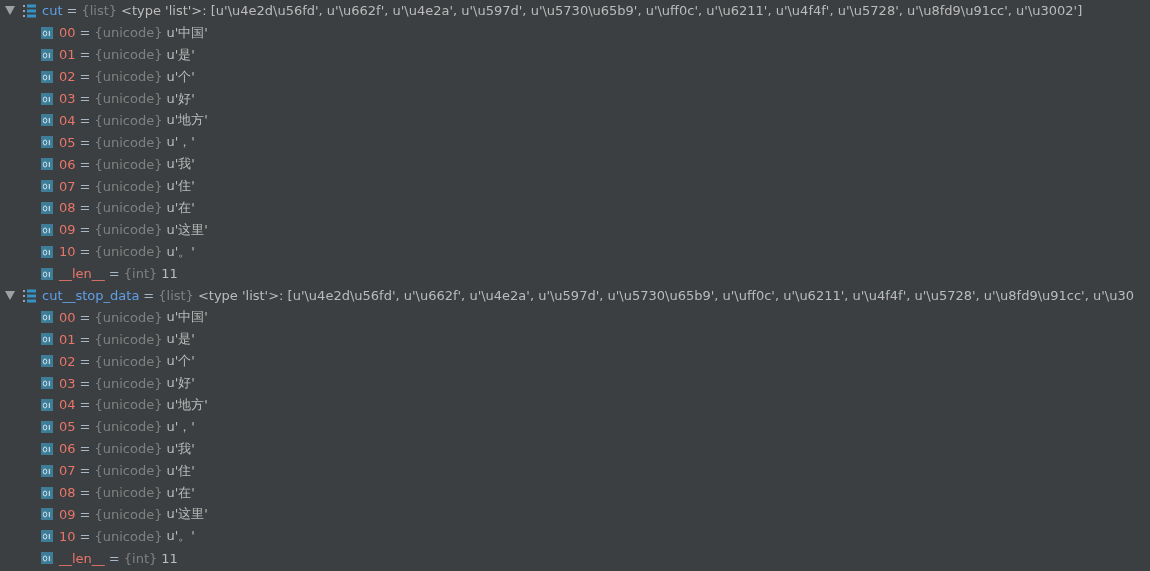  I want to click on variable-name: 04, so click(67, 405).